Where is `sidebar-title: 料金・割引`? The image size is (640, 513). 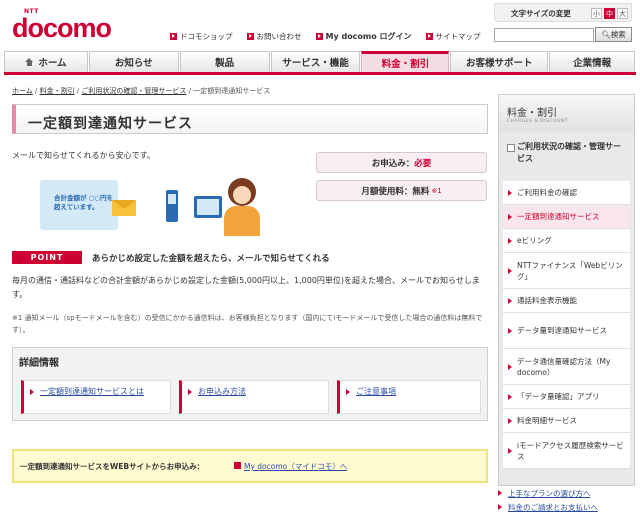
sidebar-title: 料金・割引 is located at coordinates (532, 113).